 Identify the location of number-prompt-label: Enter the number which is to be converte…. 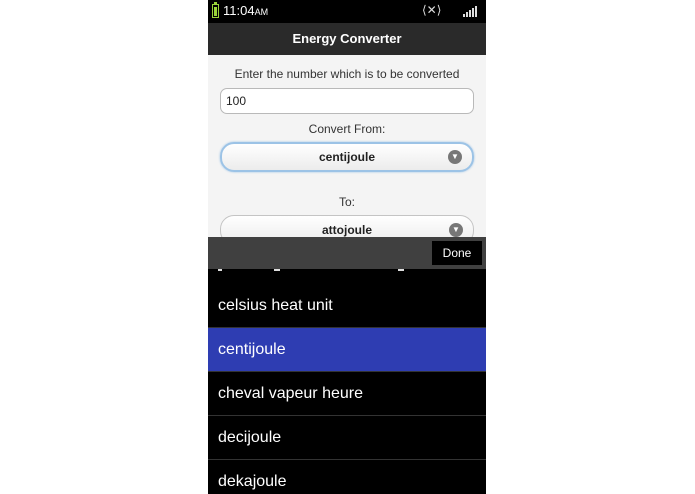
(347, 74).